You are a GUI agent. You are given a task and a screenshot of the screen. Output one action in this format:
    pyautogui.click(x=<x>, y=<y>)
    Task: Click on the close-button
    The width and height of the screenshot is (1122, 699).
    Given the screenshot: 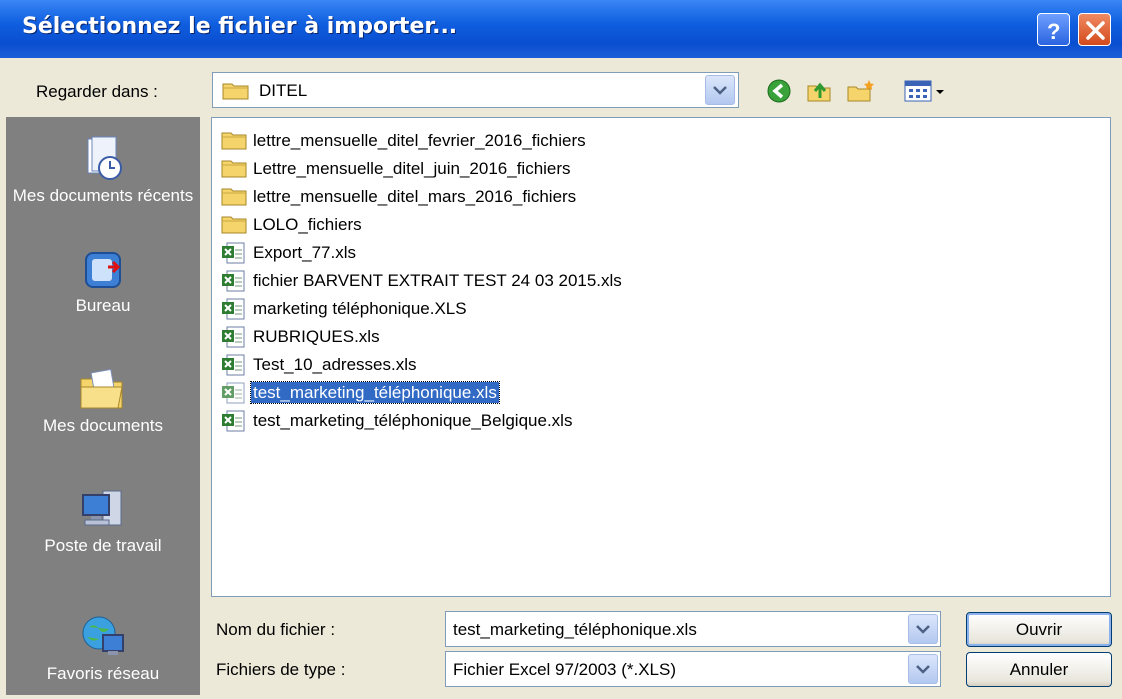 What is the action you would take?
    pyautogui.click(x=1094, y=29)
    